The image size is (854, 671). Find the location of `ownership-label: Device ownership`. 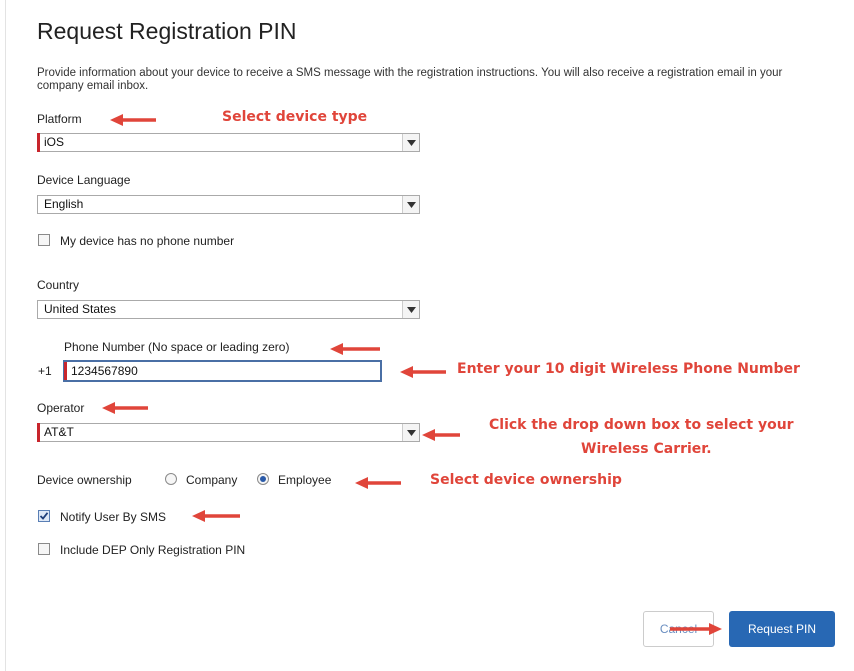

ownership-label: Device ownership is located at coordinates (84, 480).